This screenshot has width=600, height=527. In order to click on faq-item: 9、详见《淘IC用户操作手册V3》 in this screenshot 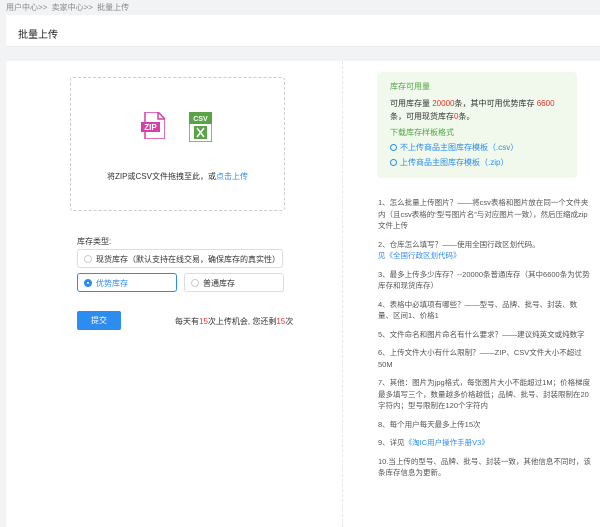, I will do `click(485, 443)`.